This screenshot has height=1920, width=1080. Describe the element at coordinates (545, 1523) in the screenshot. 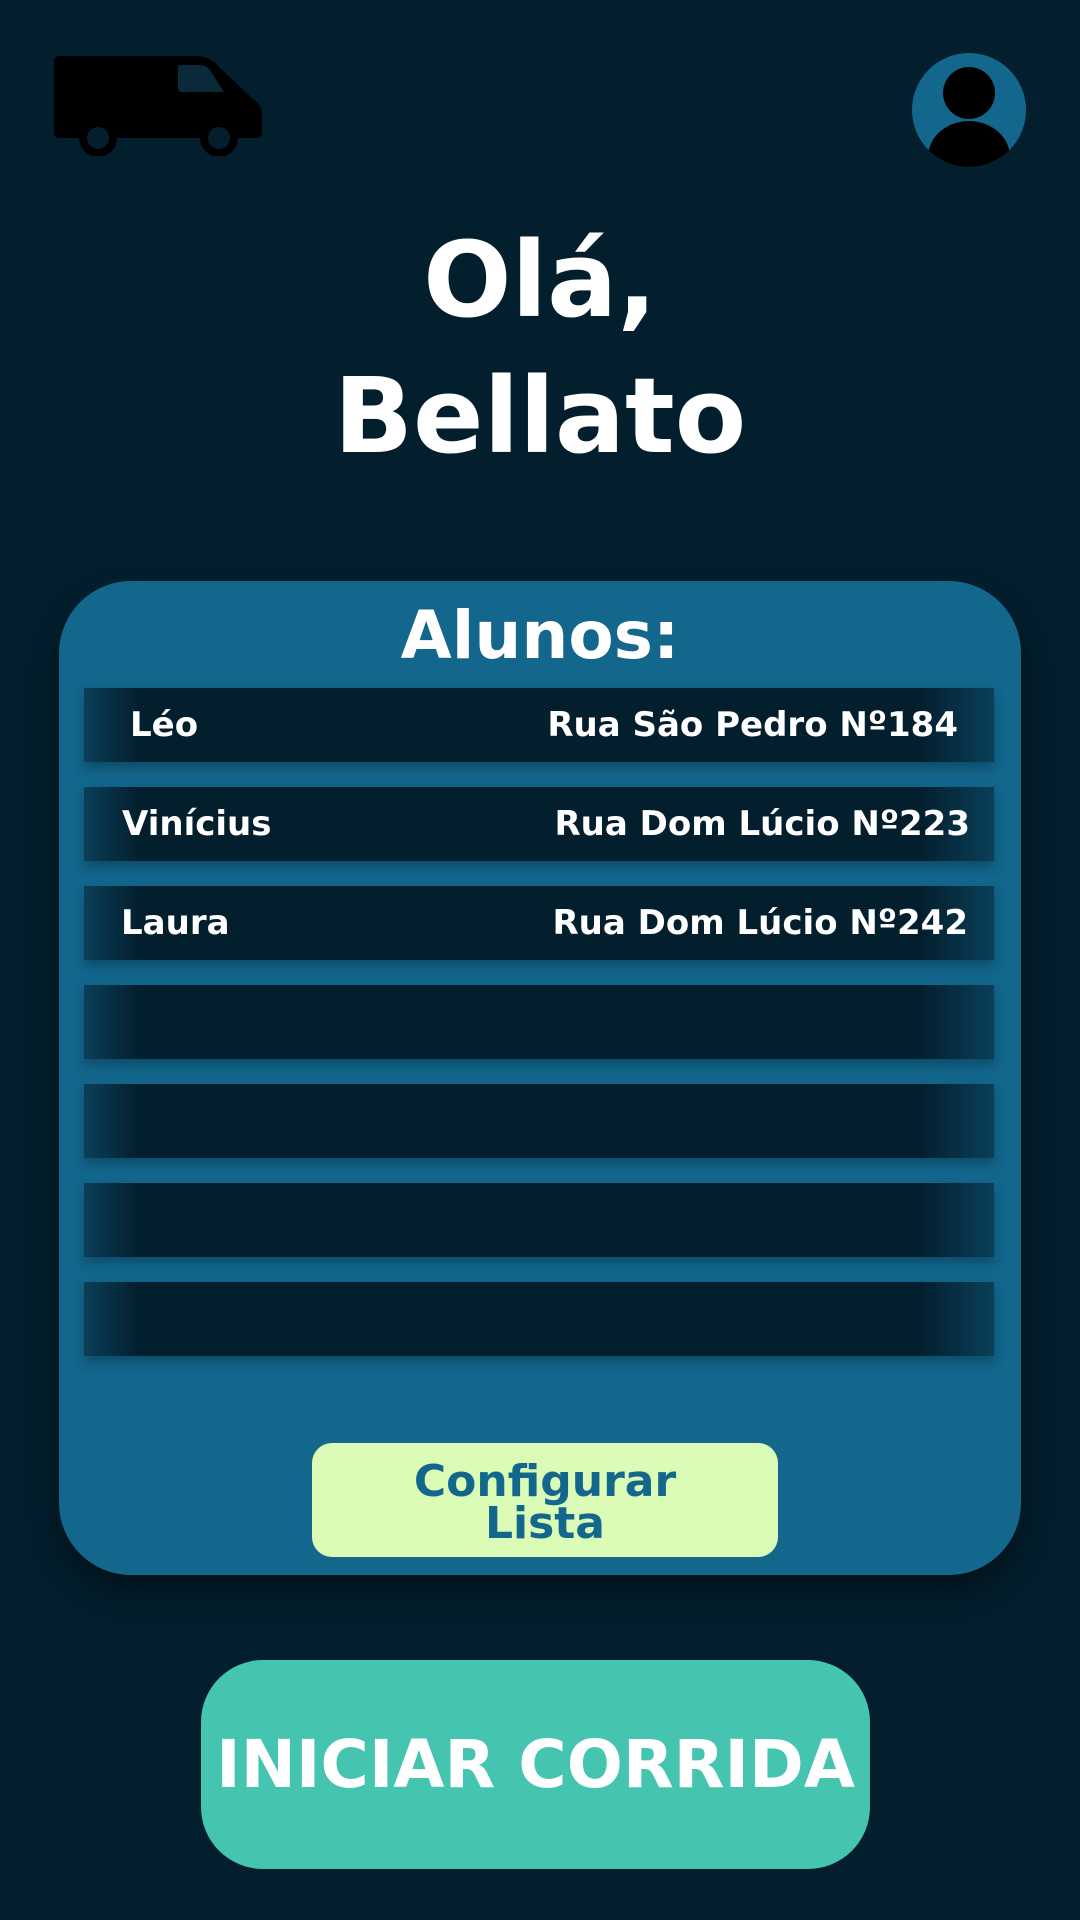

I see `configure-list-label-2: Lista` at that location.